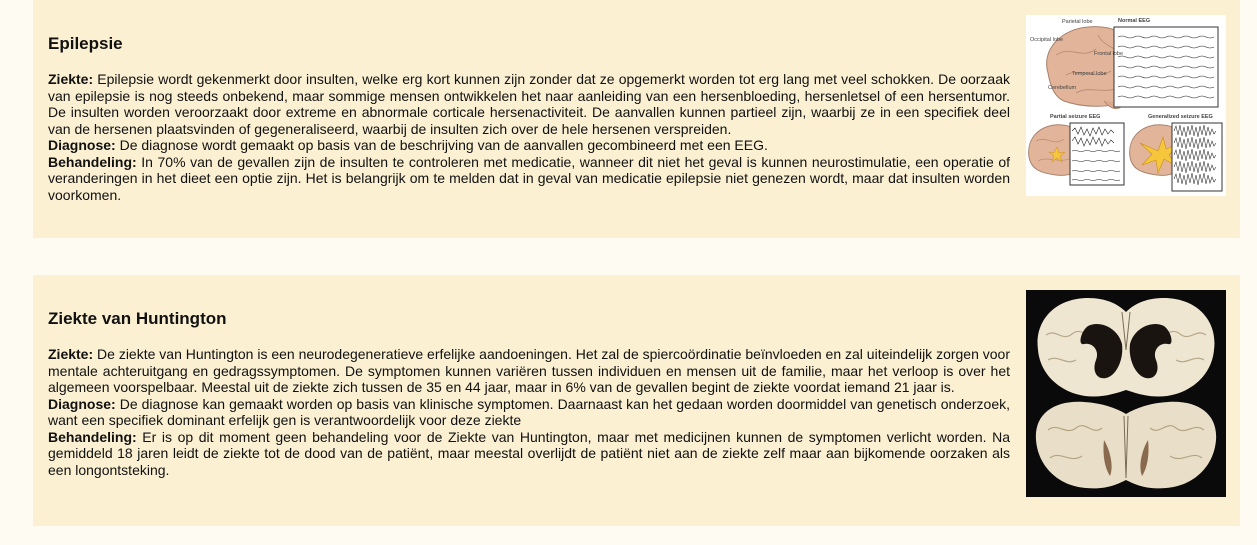 This screenshot has width=1257, height=545. What do you see at coordinates (1180, 117) in the screenshot?
I see `label-generalized-seizure: Generalized seizure EEG` at bounding box center [1180, 117].